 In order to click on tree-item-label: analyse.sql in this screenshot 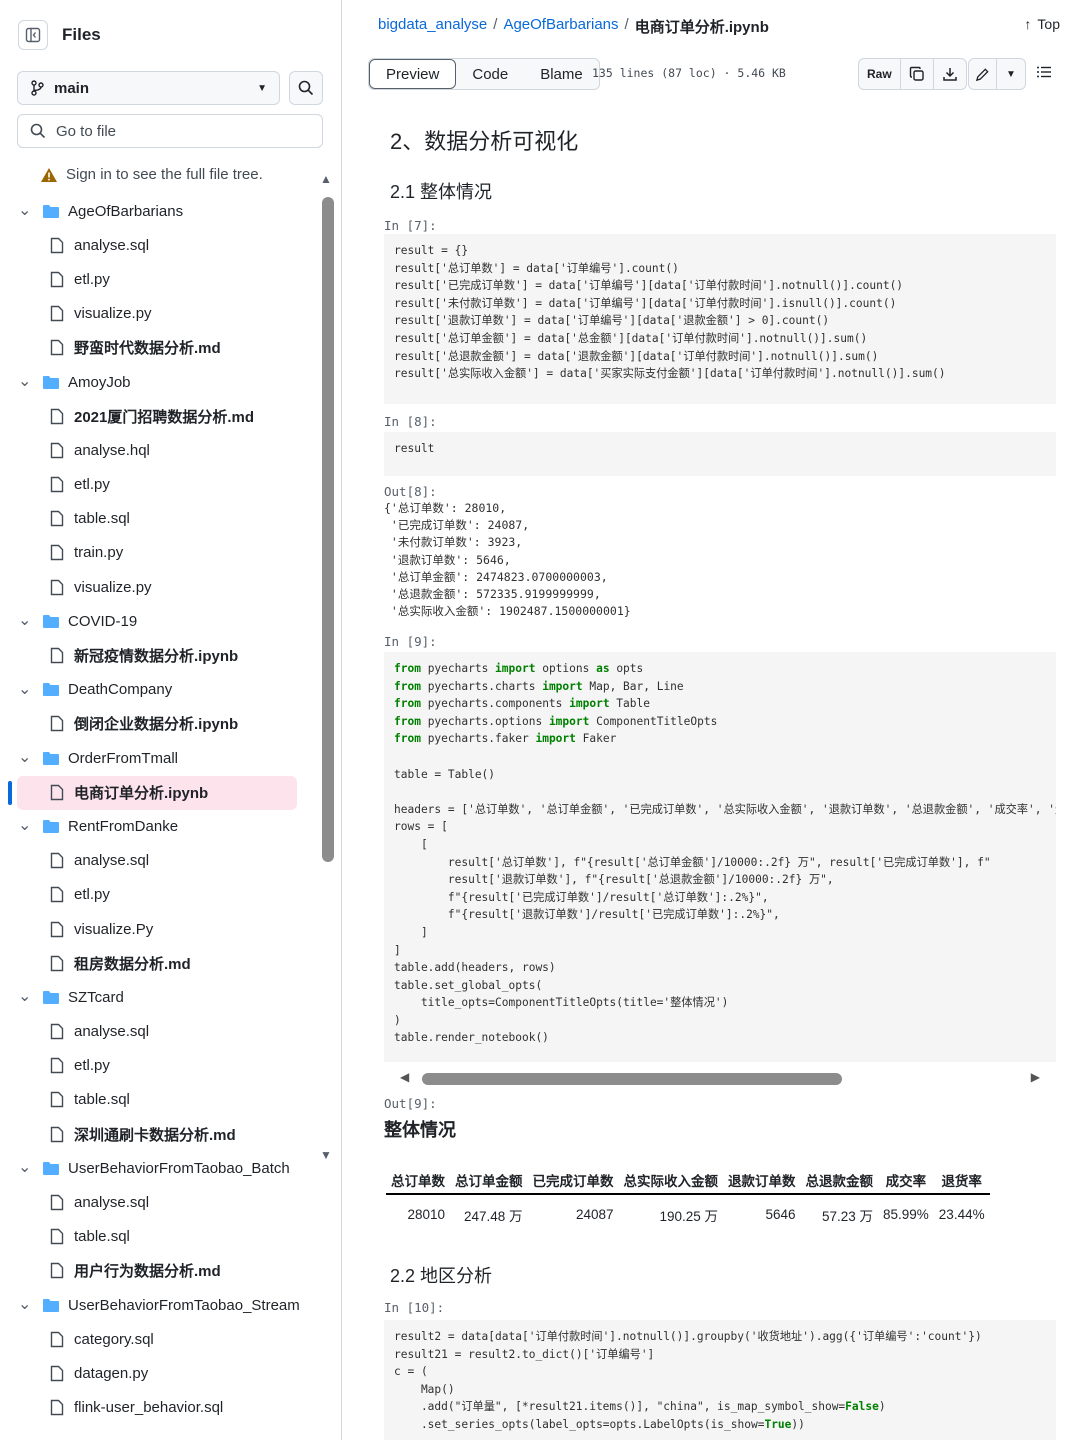, I will do `click(112, 1203)`.